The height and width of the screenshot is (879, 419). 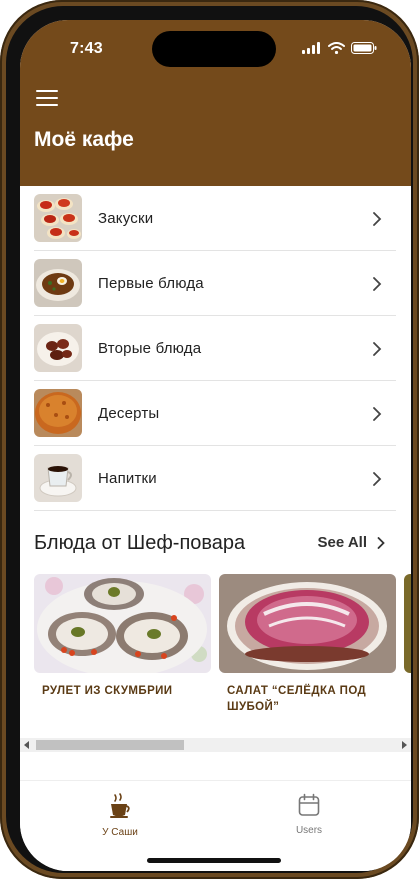 I want to click on scrollbar-thumb, so click(x=110, y=745).